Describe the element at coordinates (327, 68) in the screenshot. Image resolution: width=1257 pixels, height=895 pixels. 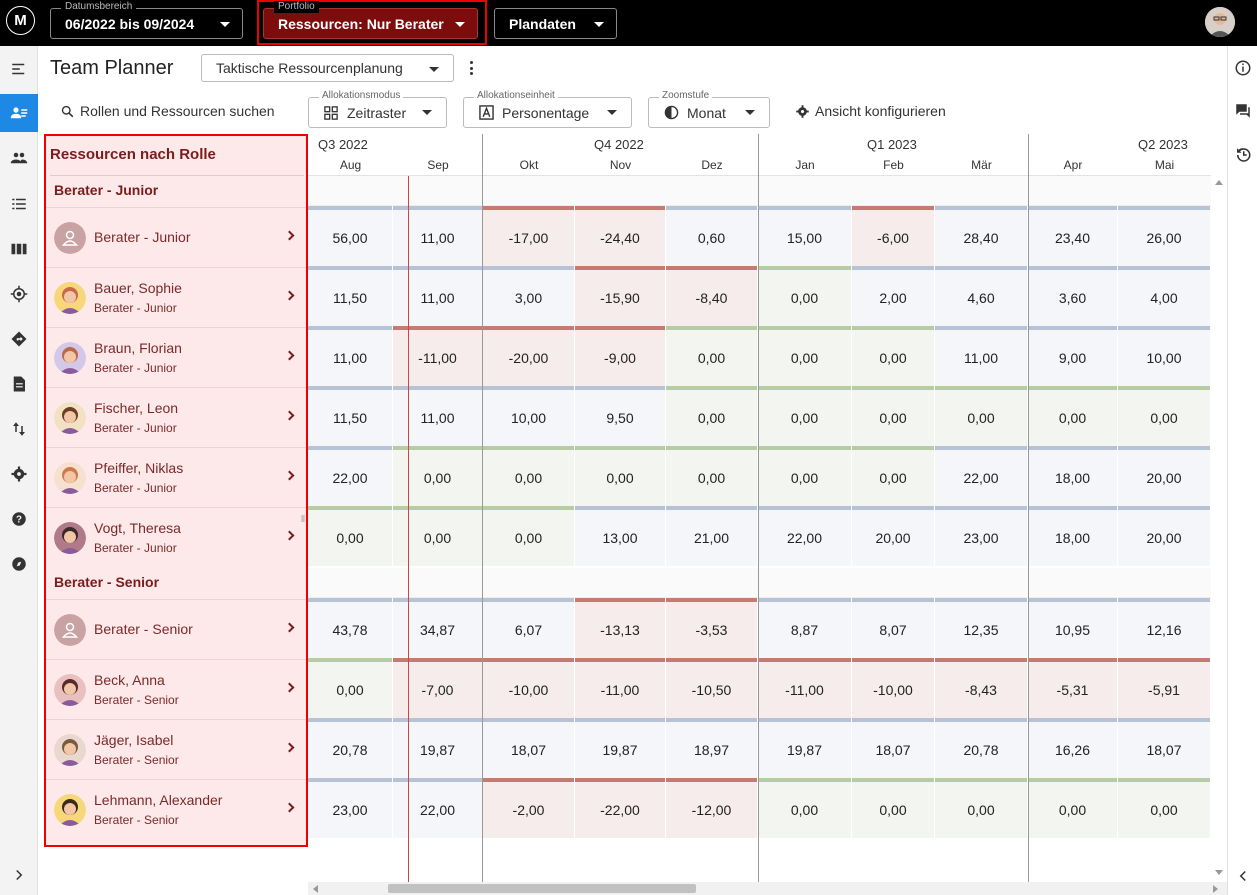
I see `view-select: Taktische Ressourcenplanung` at that location.